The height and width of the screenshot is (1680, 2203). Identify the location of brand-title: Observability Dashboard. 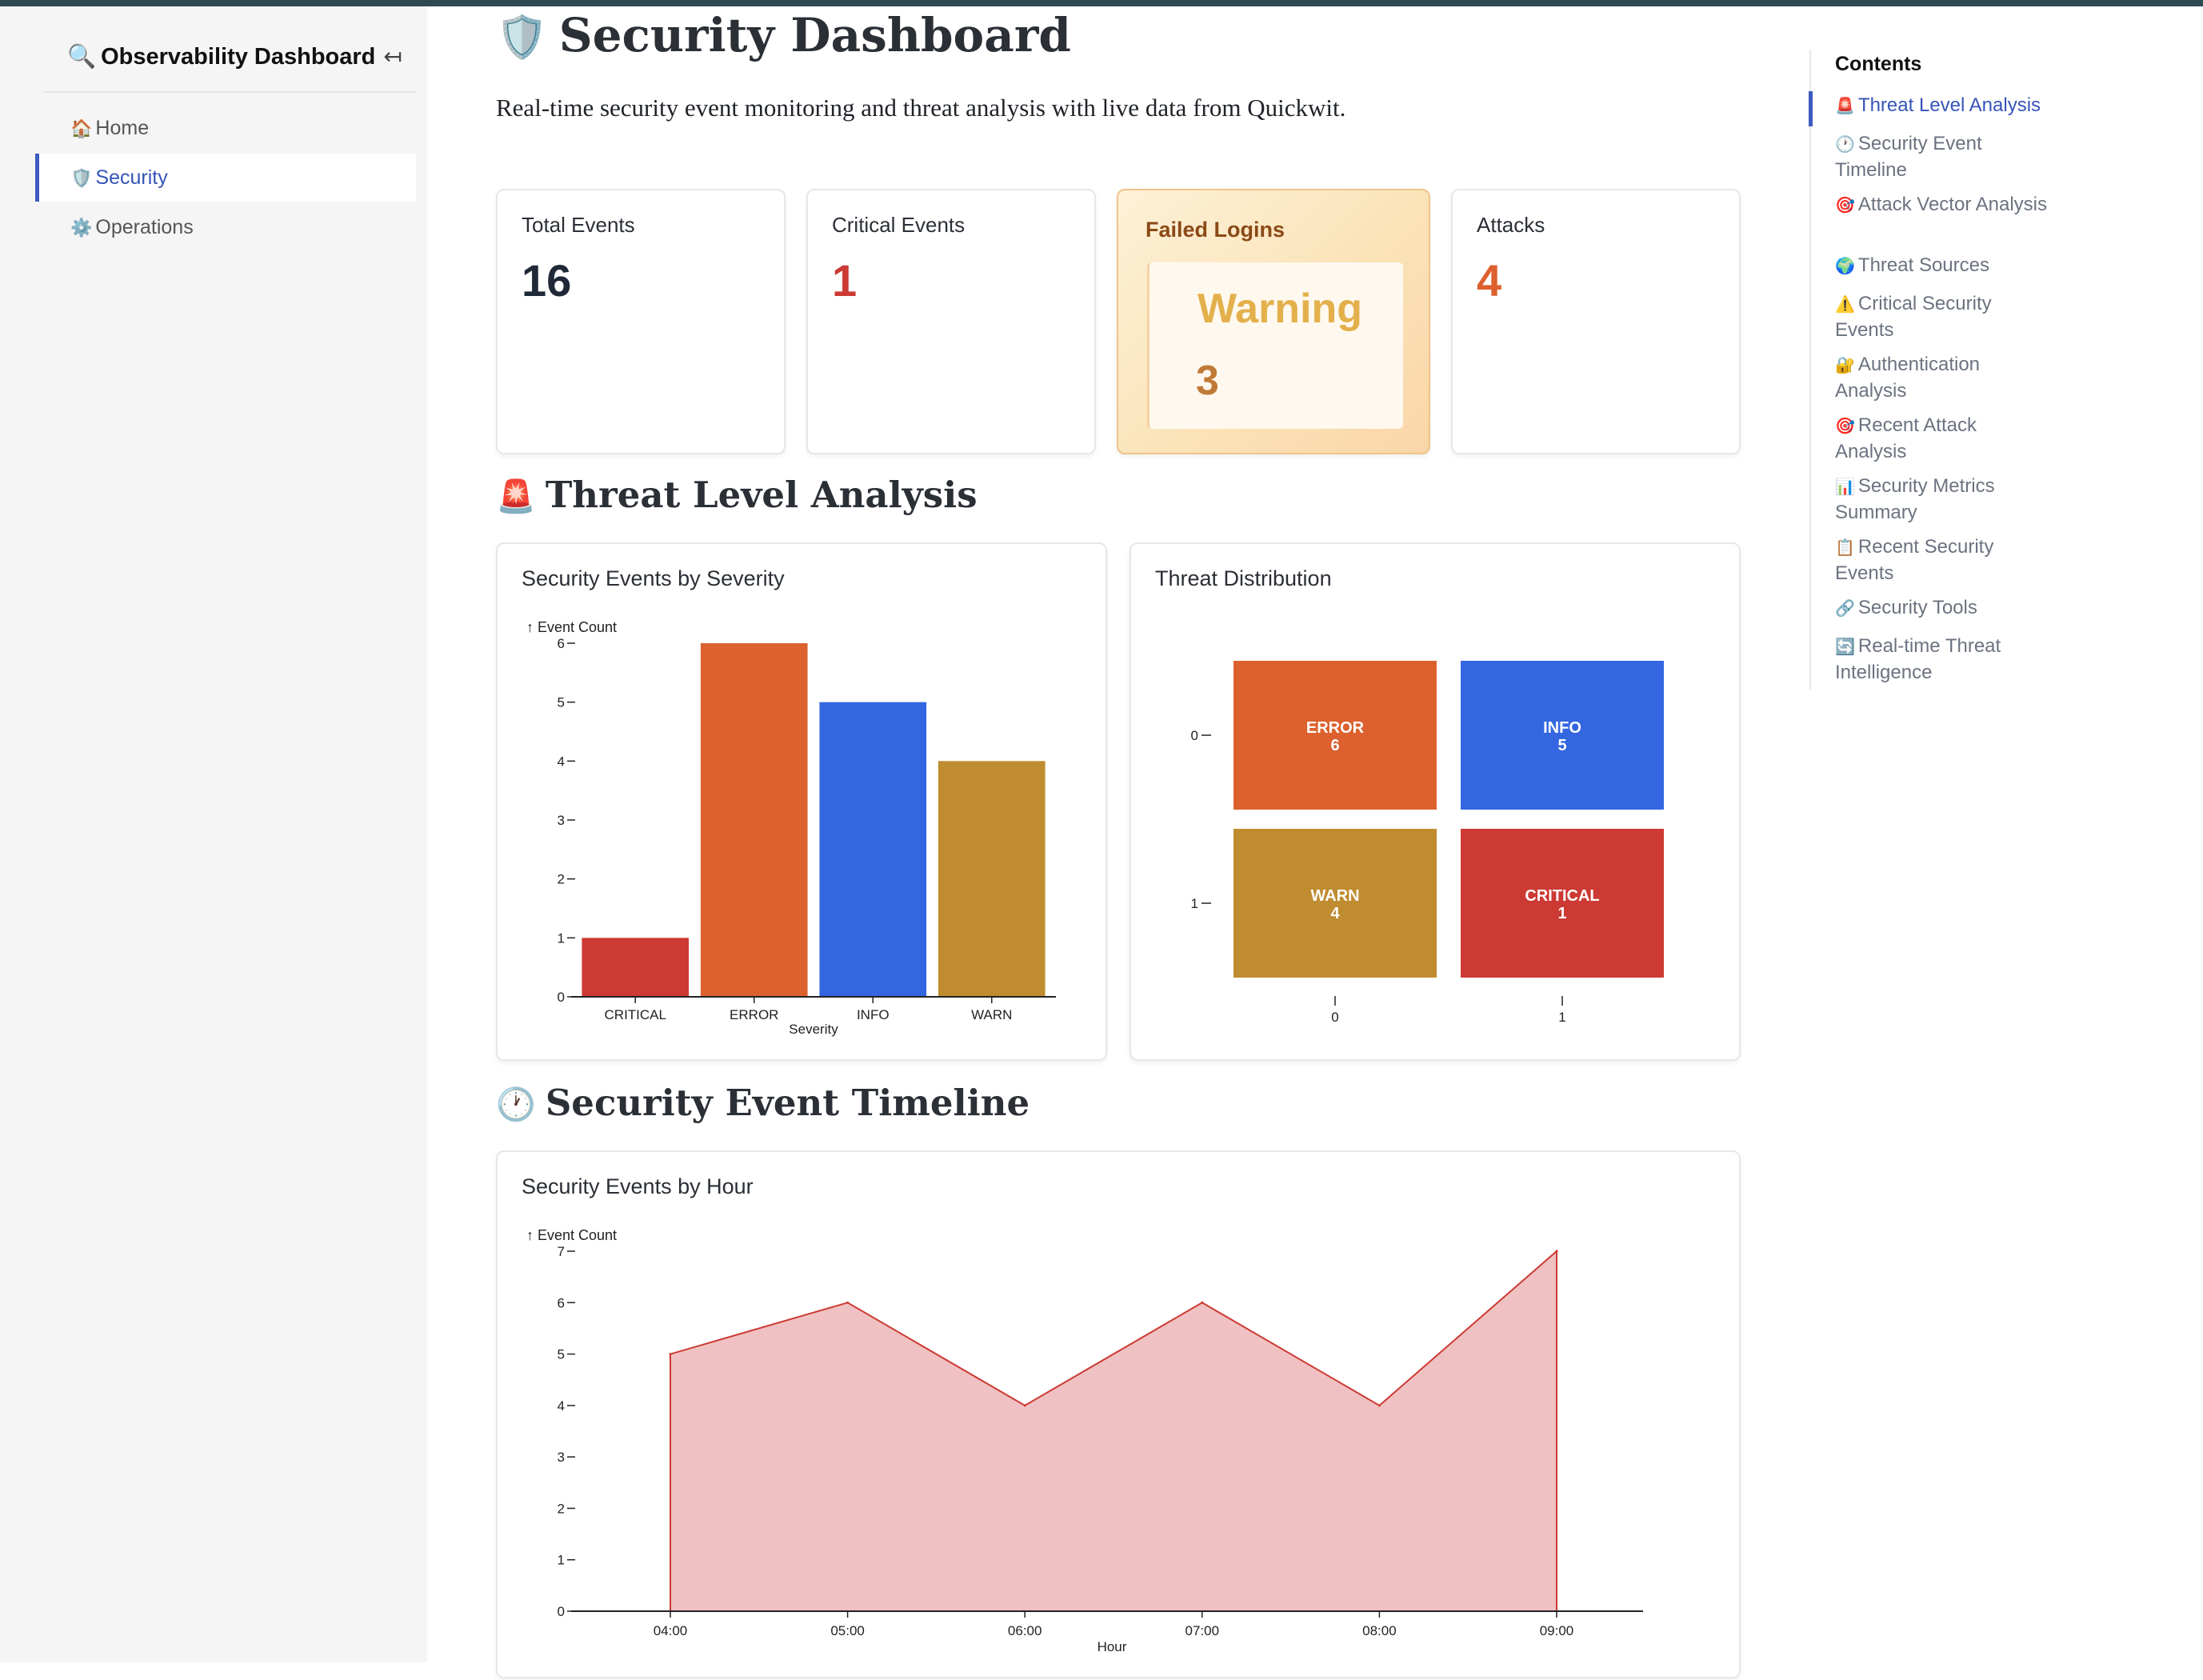
(238, 57).